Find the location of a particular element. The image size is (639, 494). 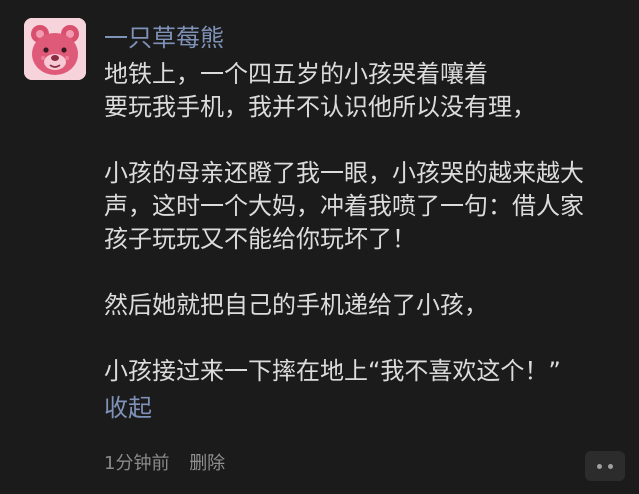

paragraph: 小孩接过来一下摔在地上“我不喜欢这个！” is located at coordinates (364, 371).